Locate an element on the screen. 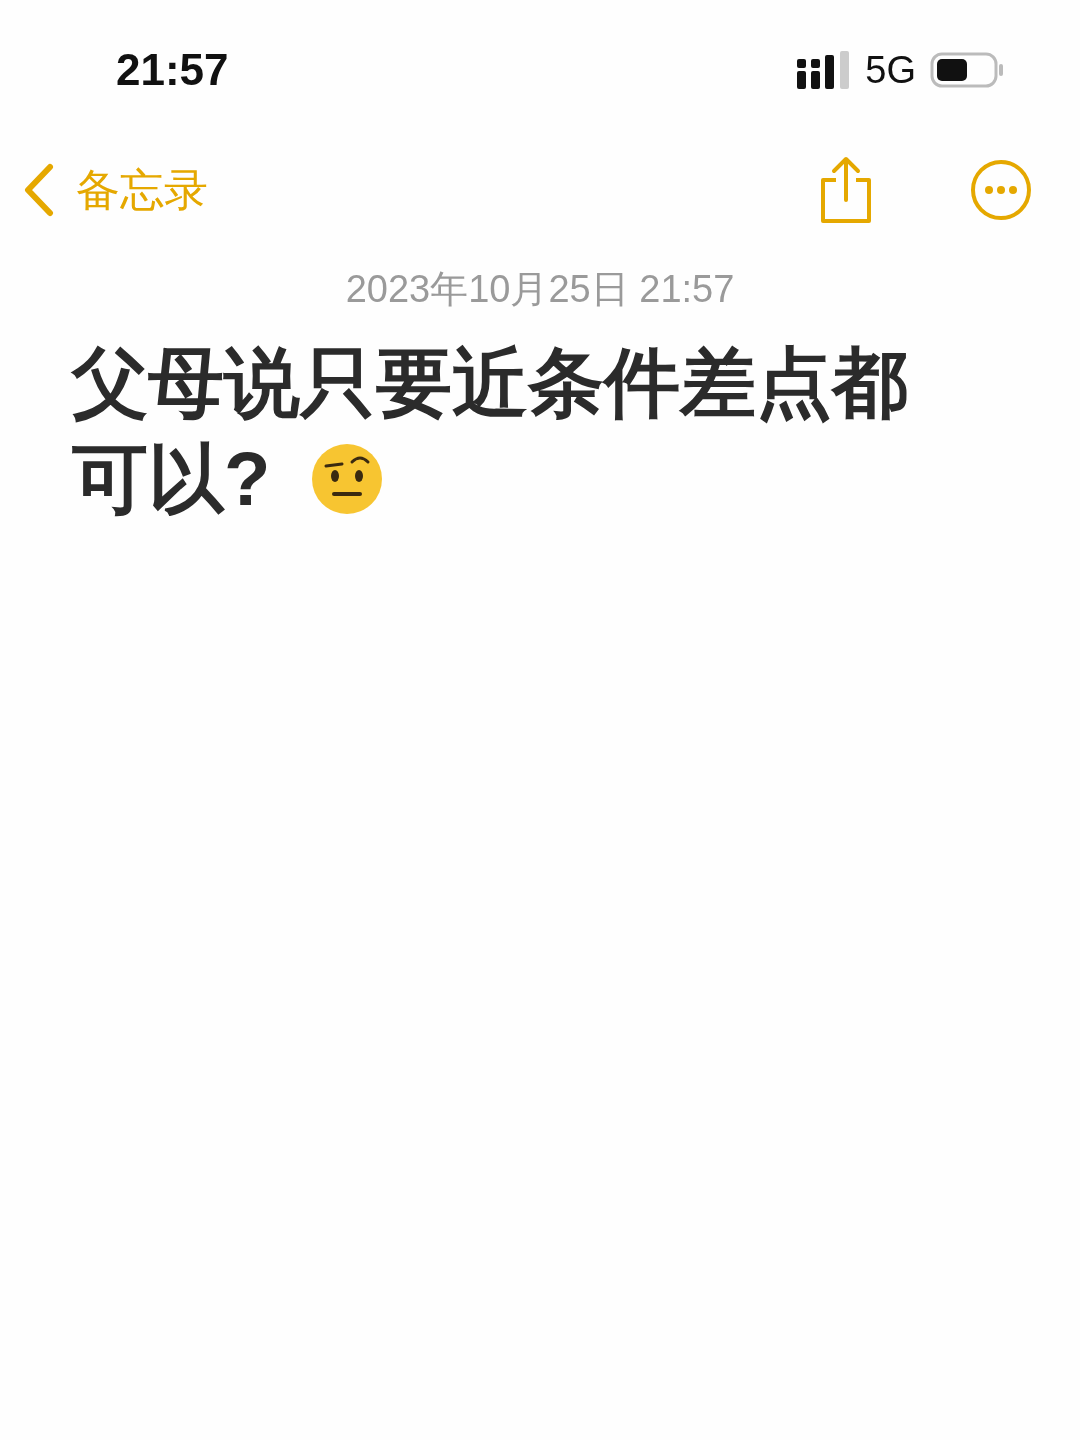 The width and height of the screenshot is (1080, 1440). network-label: 5G is located at coordinates (890, 70).